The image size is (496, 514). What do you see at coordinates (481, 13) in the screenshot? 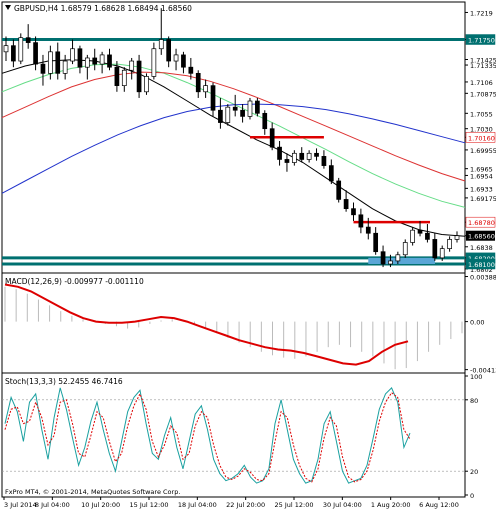
I see `price-tick-label: 1.7219` at bounding box center [481, 13].